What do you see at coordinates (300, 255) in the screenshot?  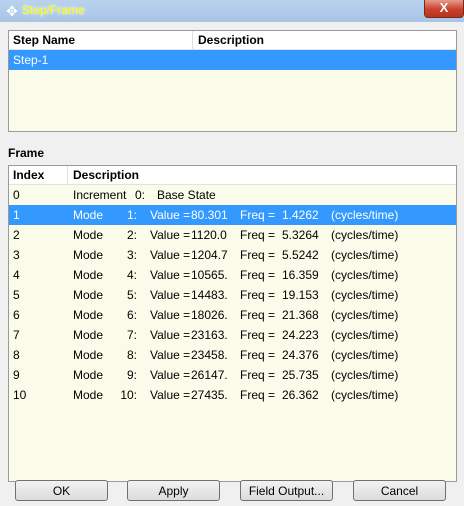 I see `frame-freq-cell: 5.5242` at bounding box center [300, 255].